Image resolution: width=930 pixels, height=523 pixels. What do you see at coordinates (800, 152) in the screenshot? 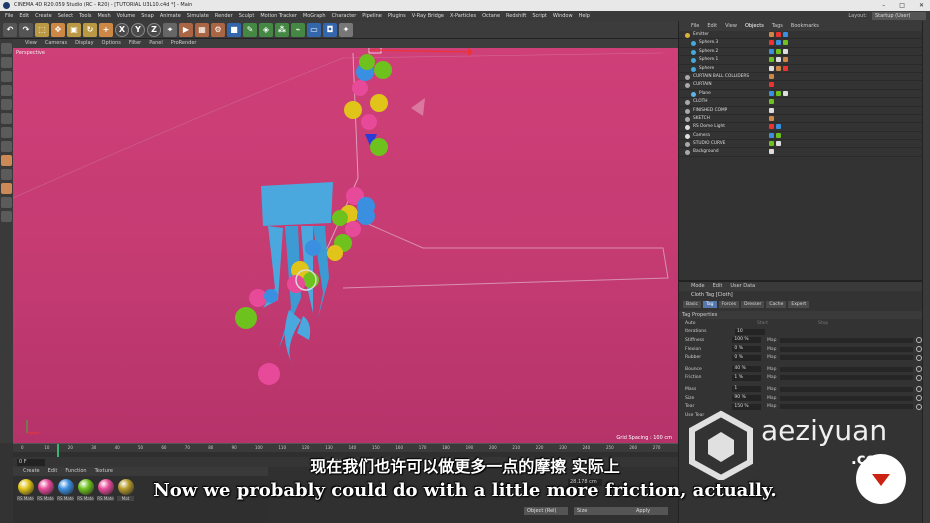
I see `object-row: Background` at bounding box center [800, 152].